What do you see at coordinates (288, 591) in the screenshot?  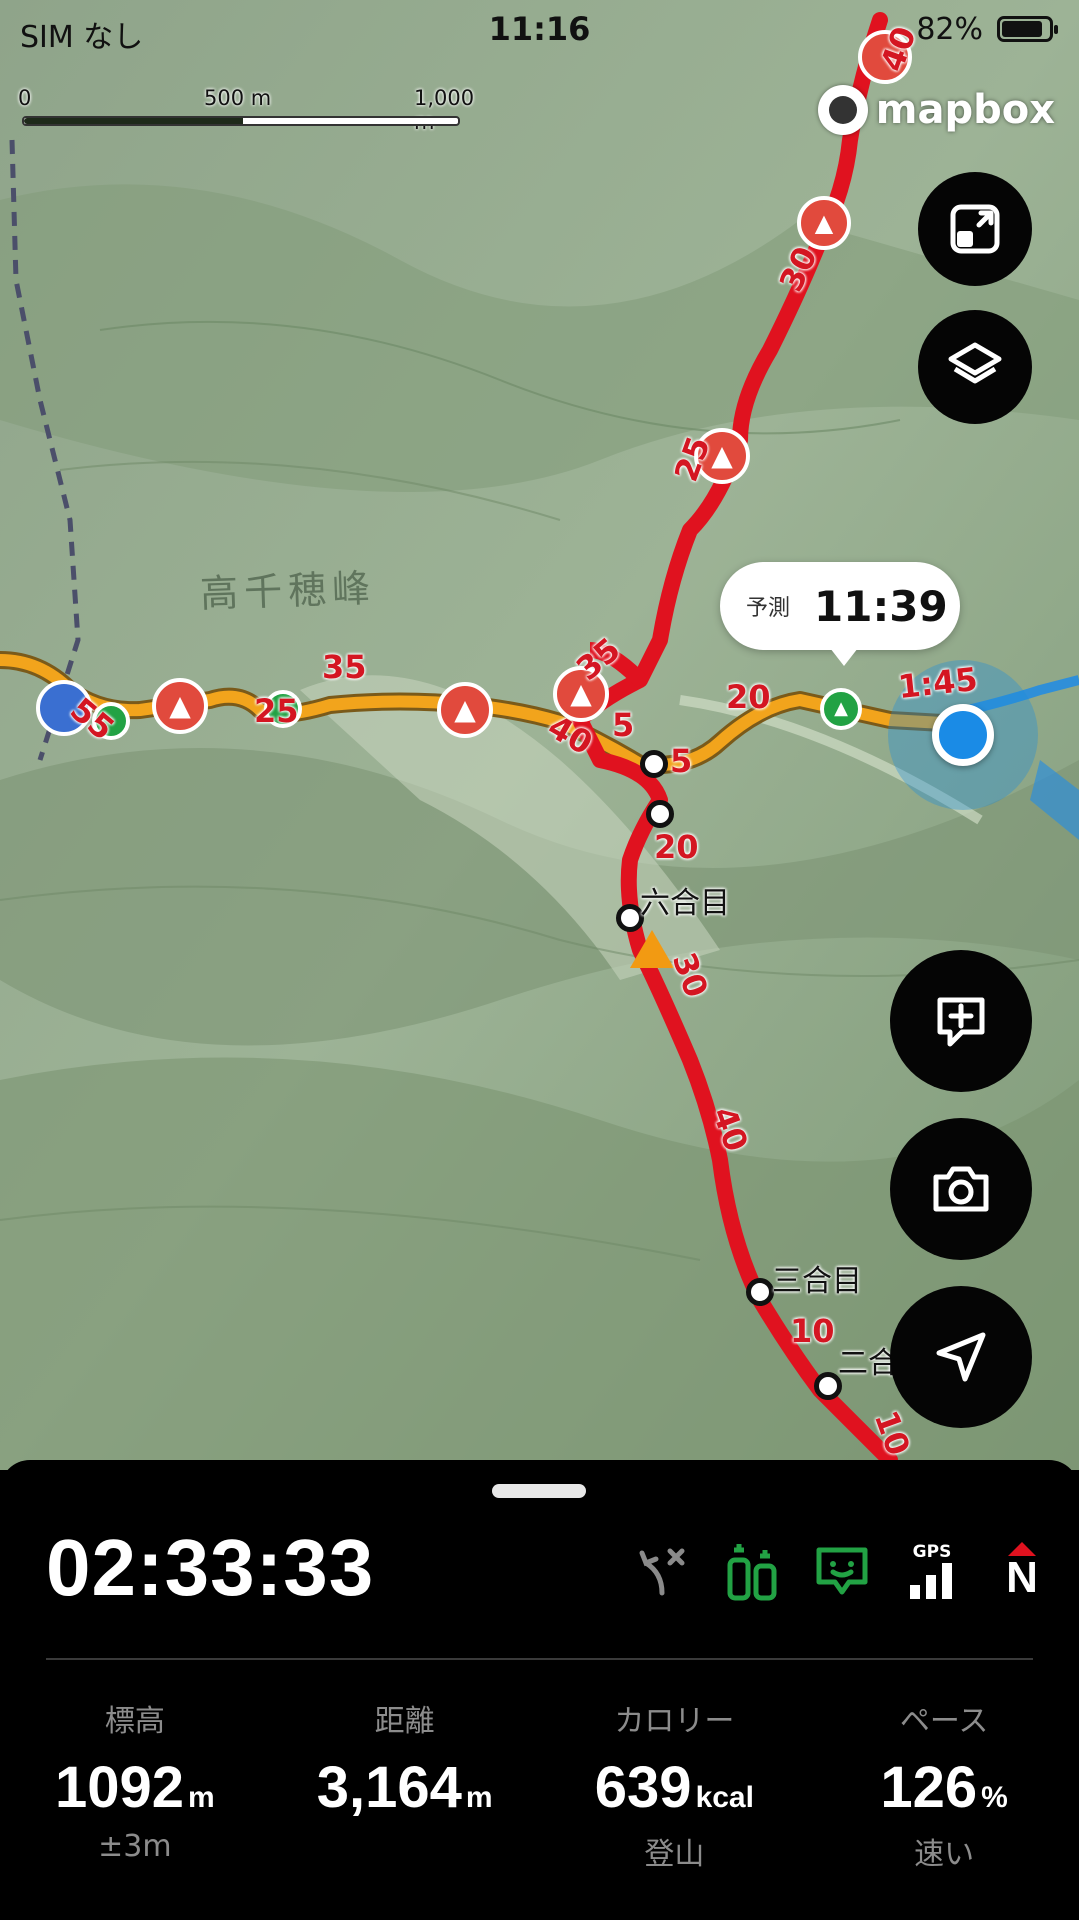 I see `peak-name-label: 高千穂峰` at bounding box center [288, 591].